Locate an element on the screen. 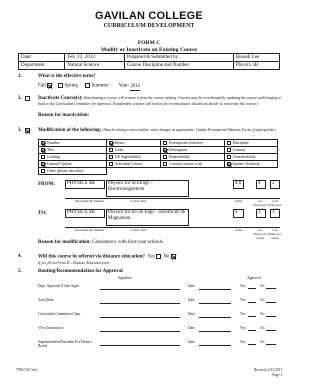 This screenshot has width=320, height=386. reason-mod-value: Consistency with four-year schools. is located at coordinates (128, 242).